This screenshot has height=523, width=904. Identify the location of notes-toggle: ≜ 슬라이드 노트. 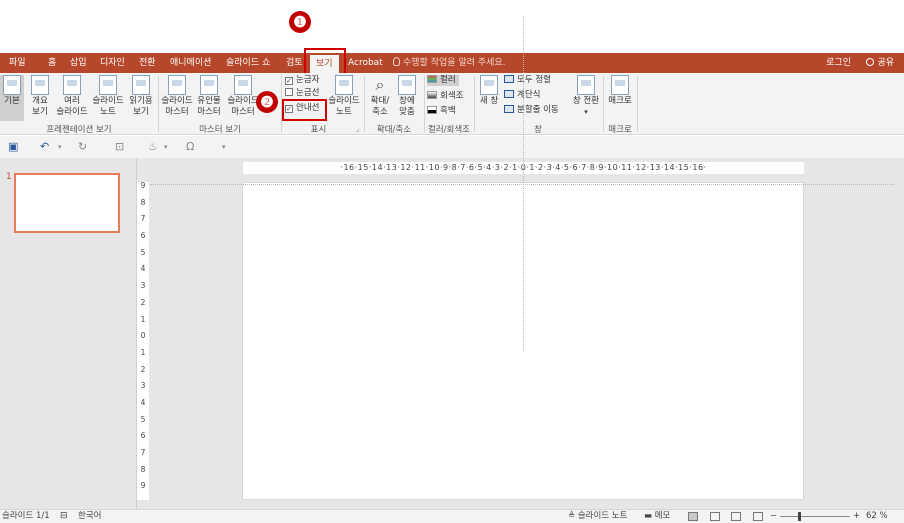
(597, 516).